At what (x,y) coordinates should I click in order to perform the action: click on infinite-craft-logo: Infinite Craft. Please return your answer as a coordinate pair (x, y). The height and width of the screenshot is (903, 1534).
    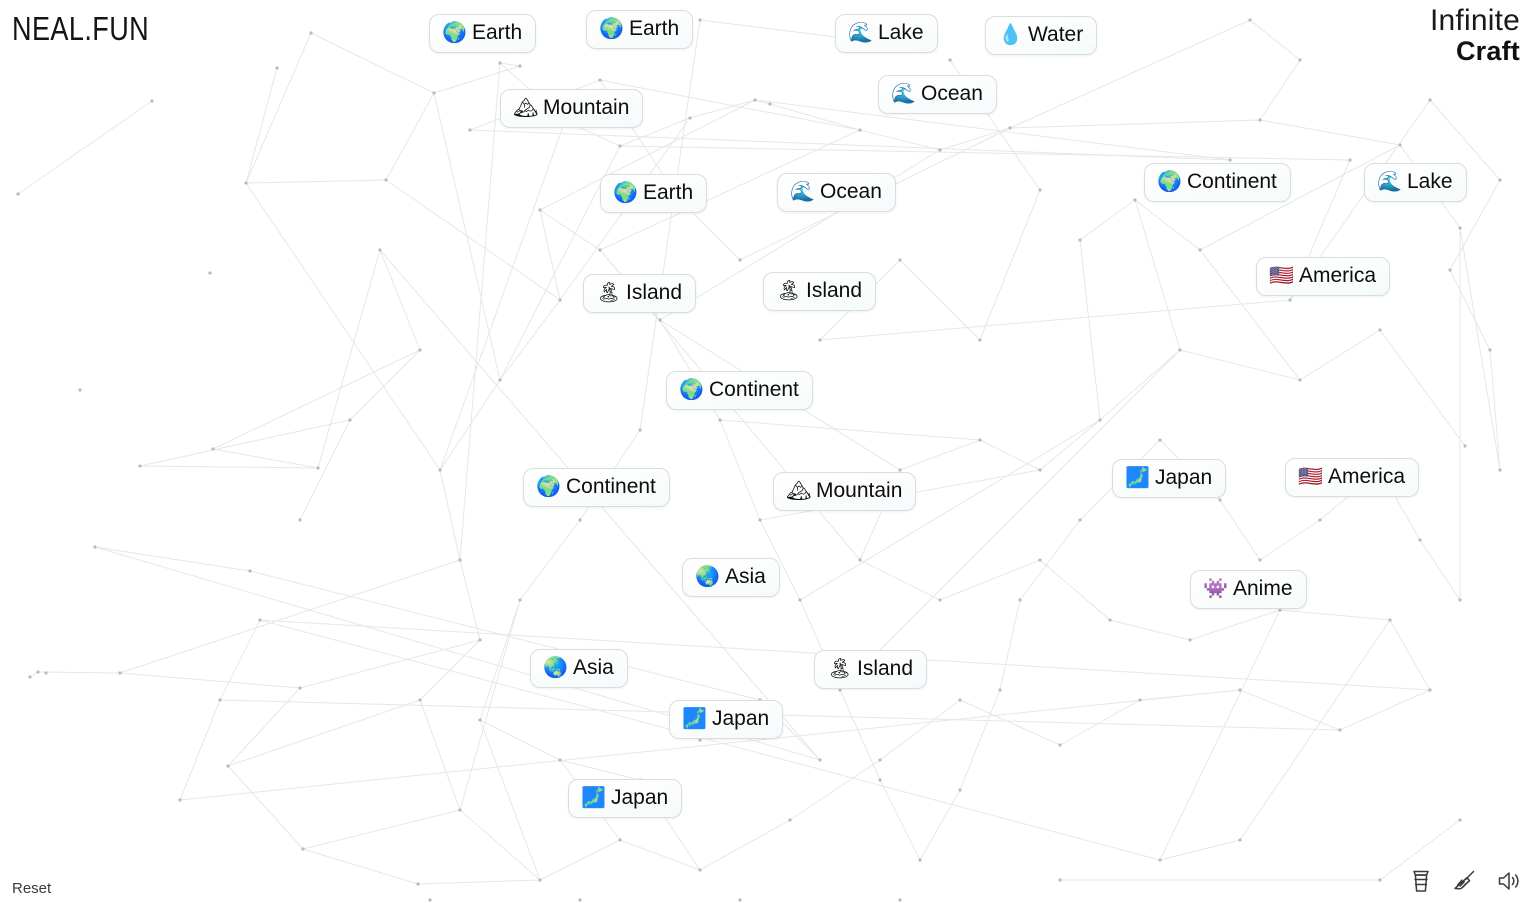
    Looking at the image, I should click on (1475, 35).